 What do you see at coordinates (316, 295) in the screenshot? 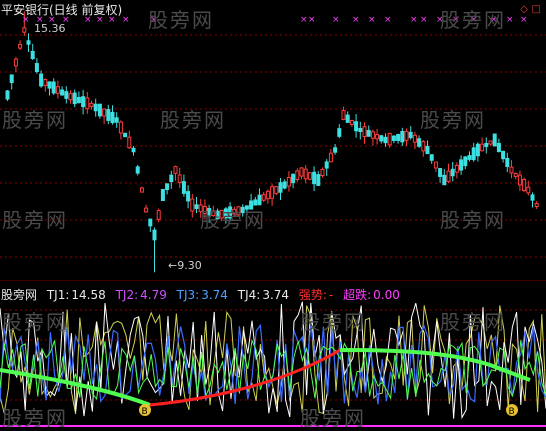
I see `indicator-item-strong: 强势: -` at bounding box center [316, 295].